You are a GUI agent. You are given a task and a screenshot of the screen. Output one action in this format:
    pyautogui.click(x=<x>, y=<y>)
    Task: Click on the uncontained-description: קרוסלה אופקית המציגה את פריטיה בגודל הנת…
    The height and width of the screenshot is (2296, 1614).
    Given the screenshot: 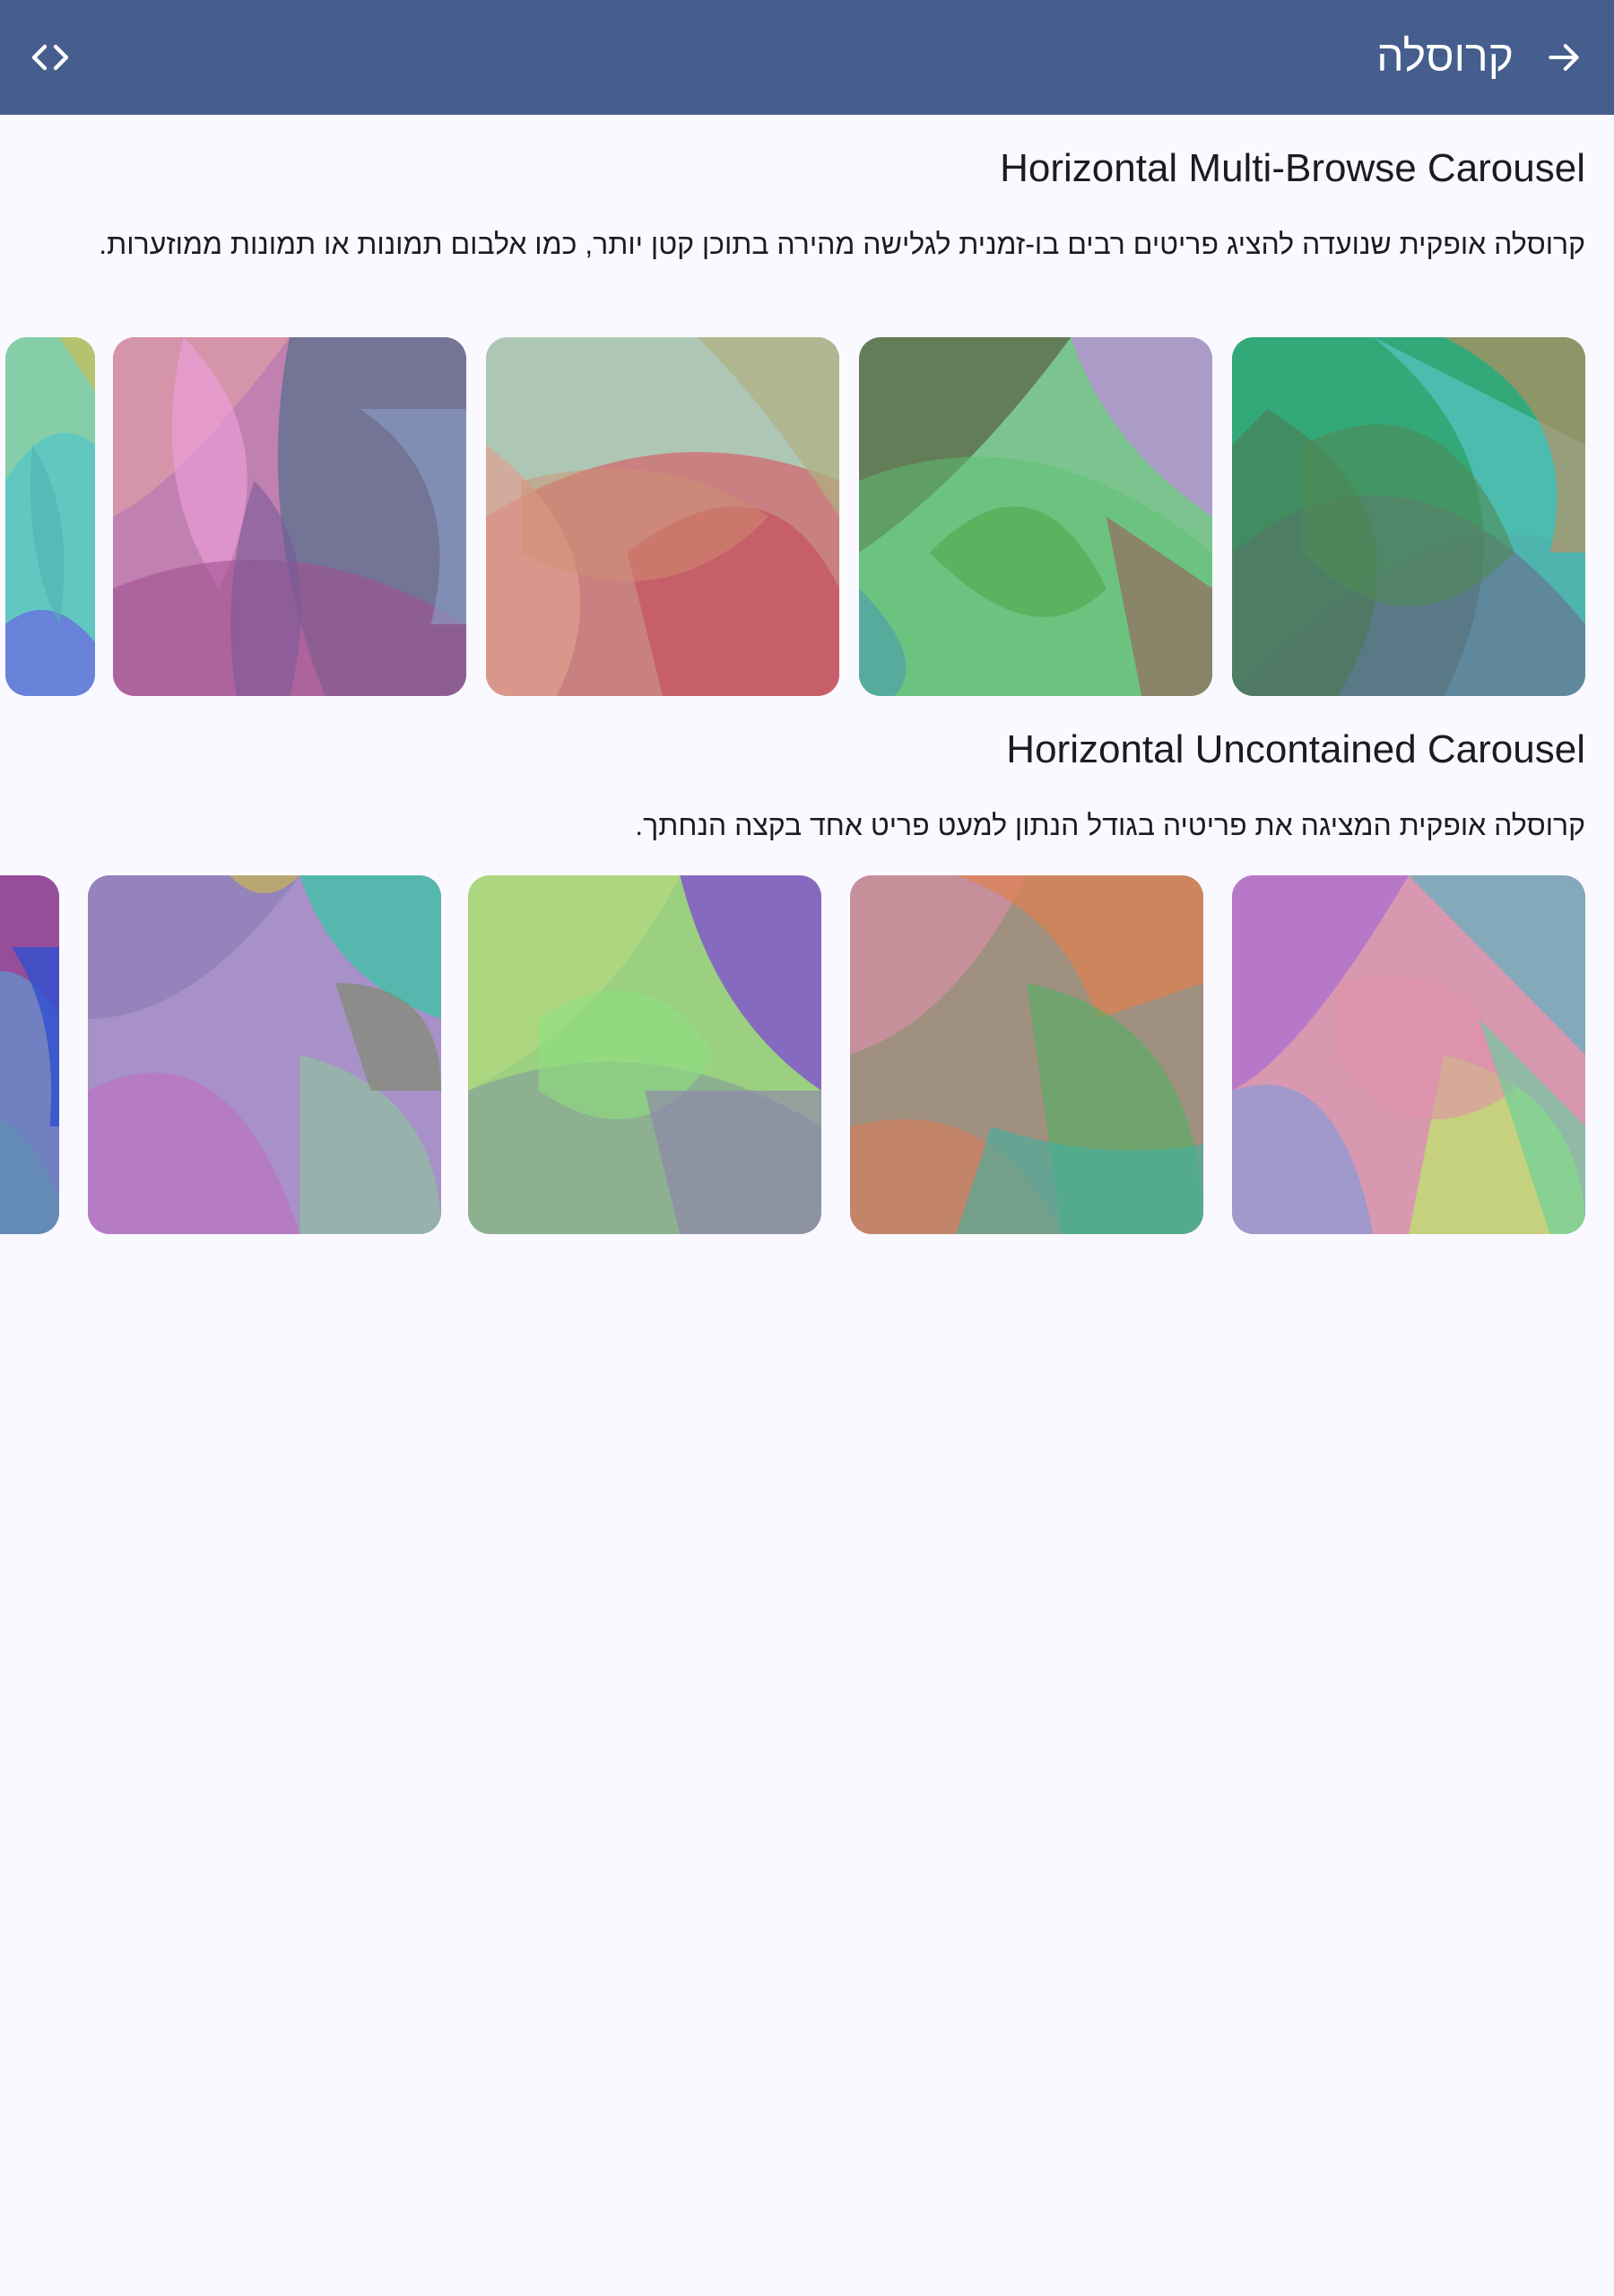 What is the action you would take?
    pyautogui.click(x=1110, y=825)
    